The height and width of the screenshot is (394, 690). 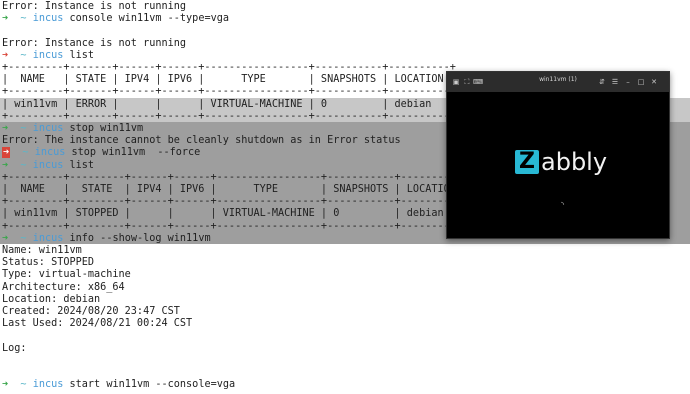 I want to click on command-args: info --show-log win11vm, so click(x=140, y=238).